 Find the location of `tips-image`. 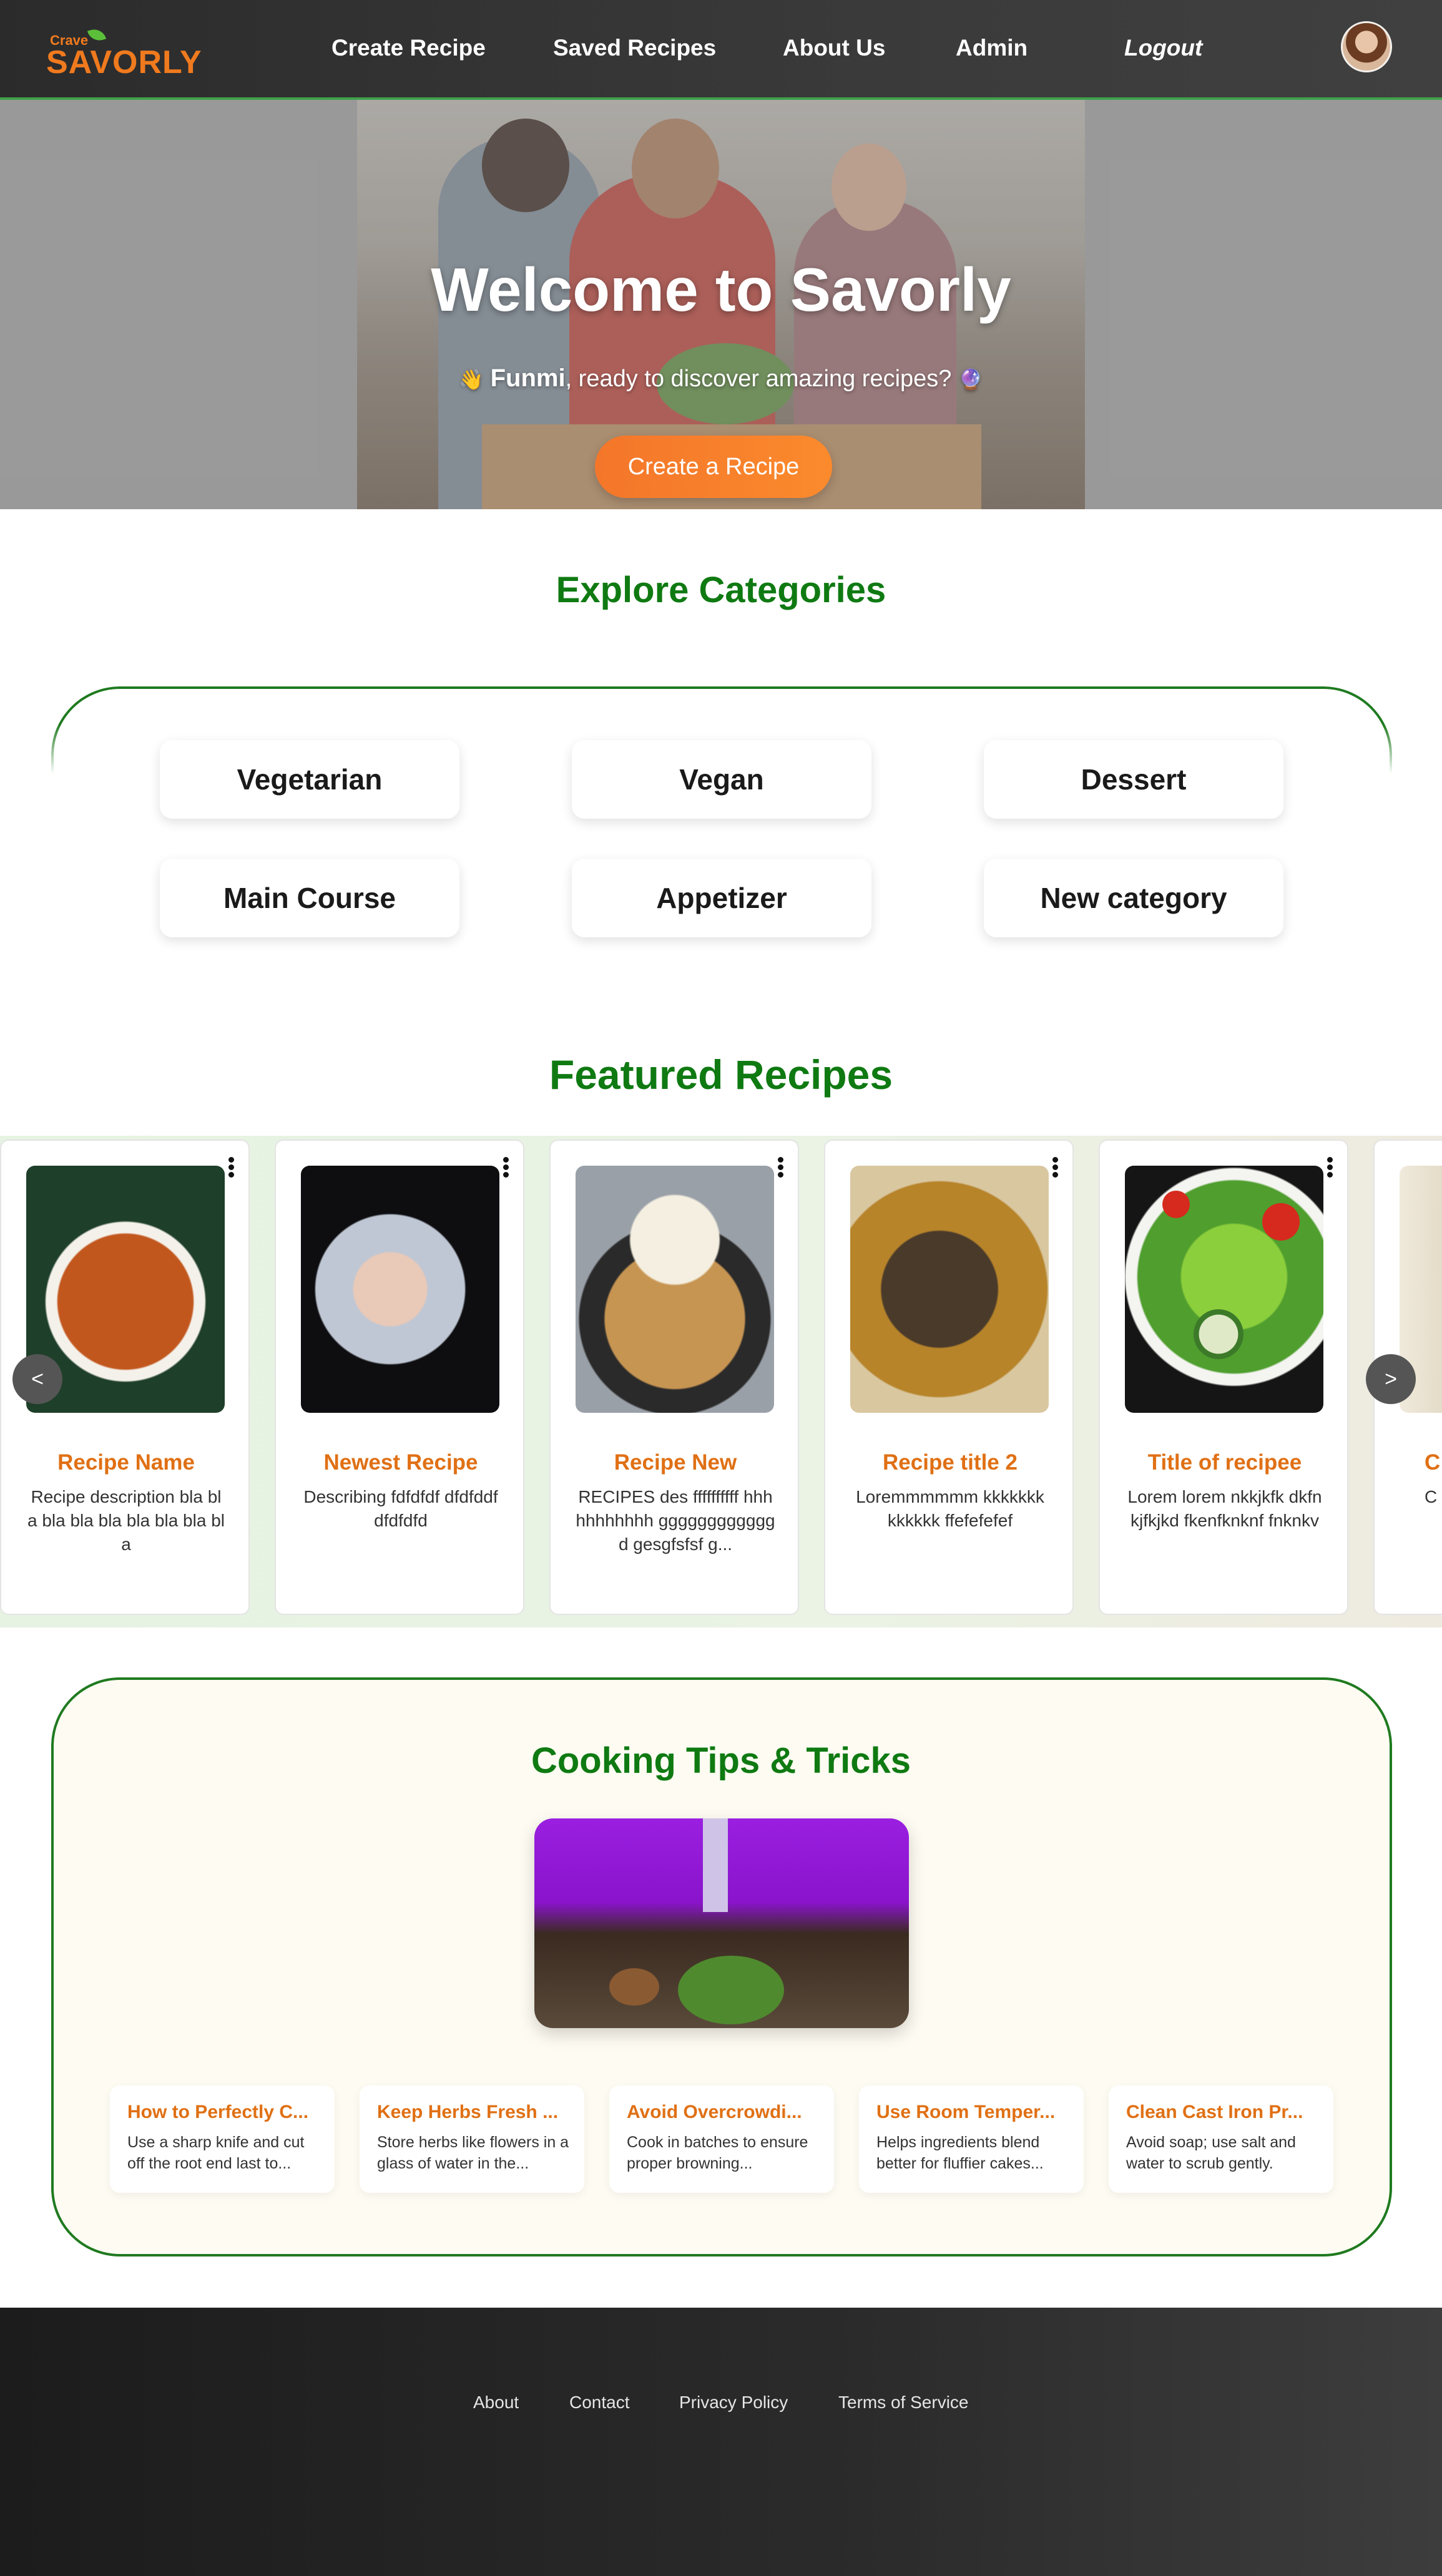

tips-image is located at coordinates (721, 1923).